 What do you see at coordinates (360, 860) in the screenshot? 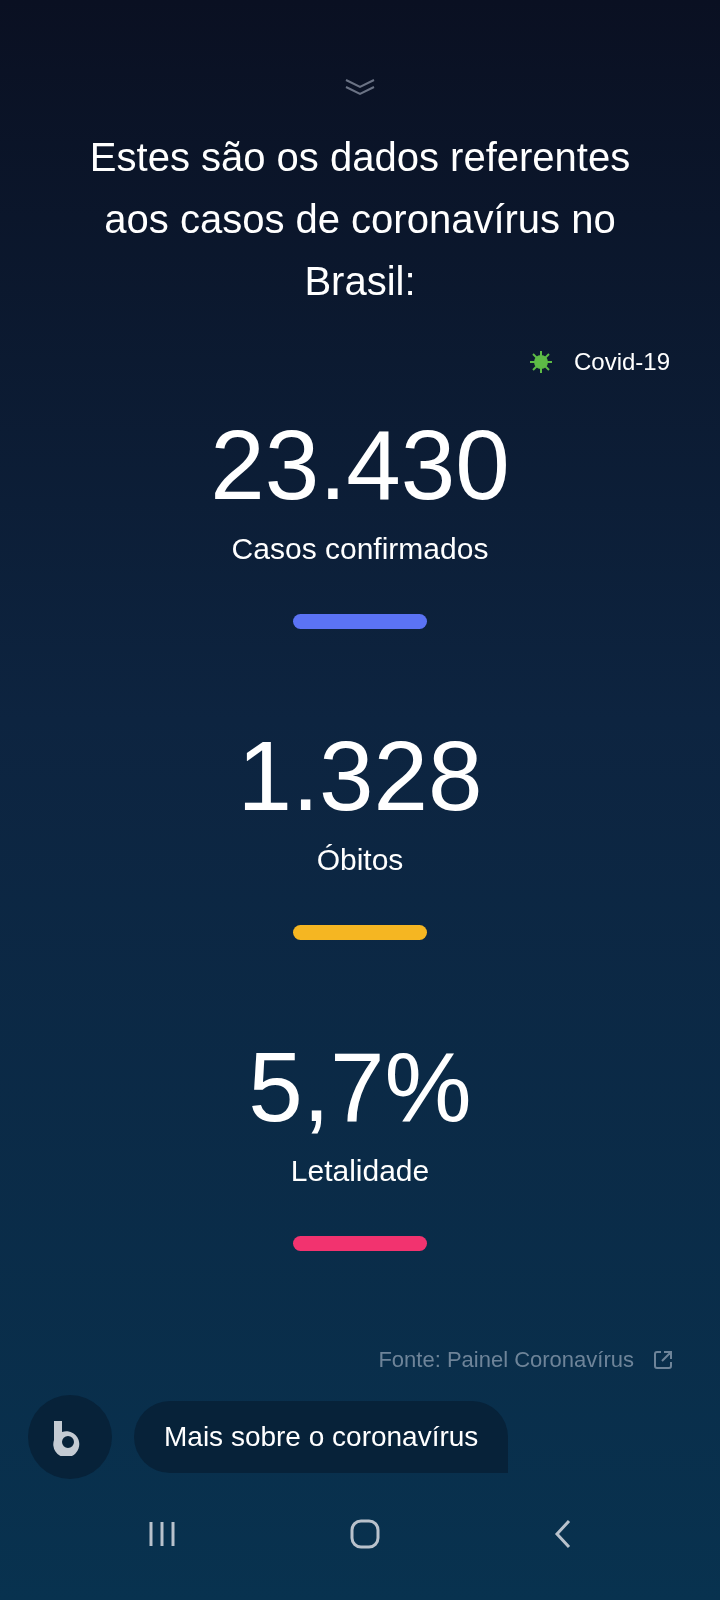
I see `stat-label: Óbitos` at bounding box center [360, 860].